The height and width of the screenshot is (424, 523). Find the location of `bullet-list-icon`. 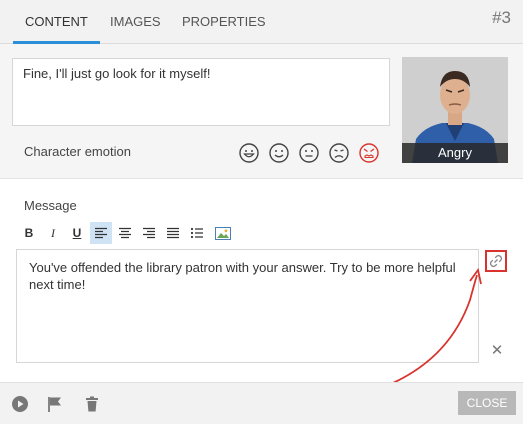

bullet-list-icon is located at coordinates (196, 233).